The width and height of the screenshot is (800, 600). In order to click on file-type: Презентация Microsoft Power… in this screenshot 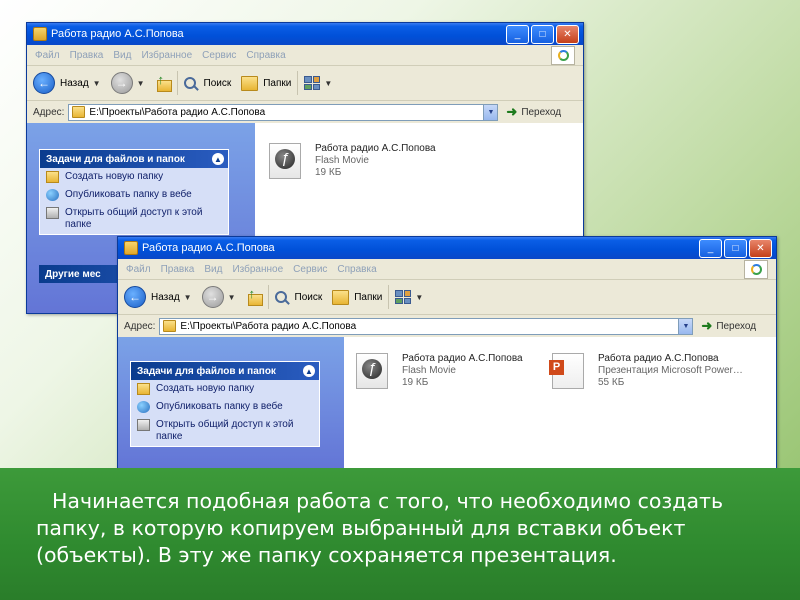, I will do `click(670, 370)`.